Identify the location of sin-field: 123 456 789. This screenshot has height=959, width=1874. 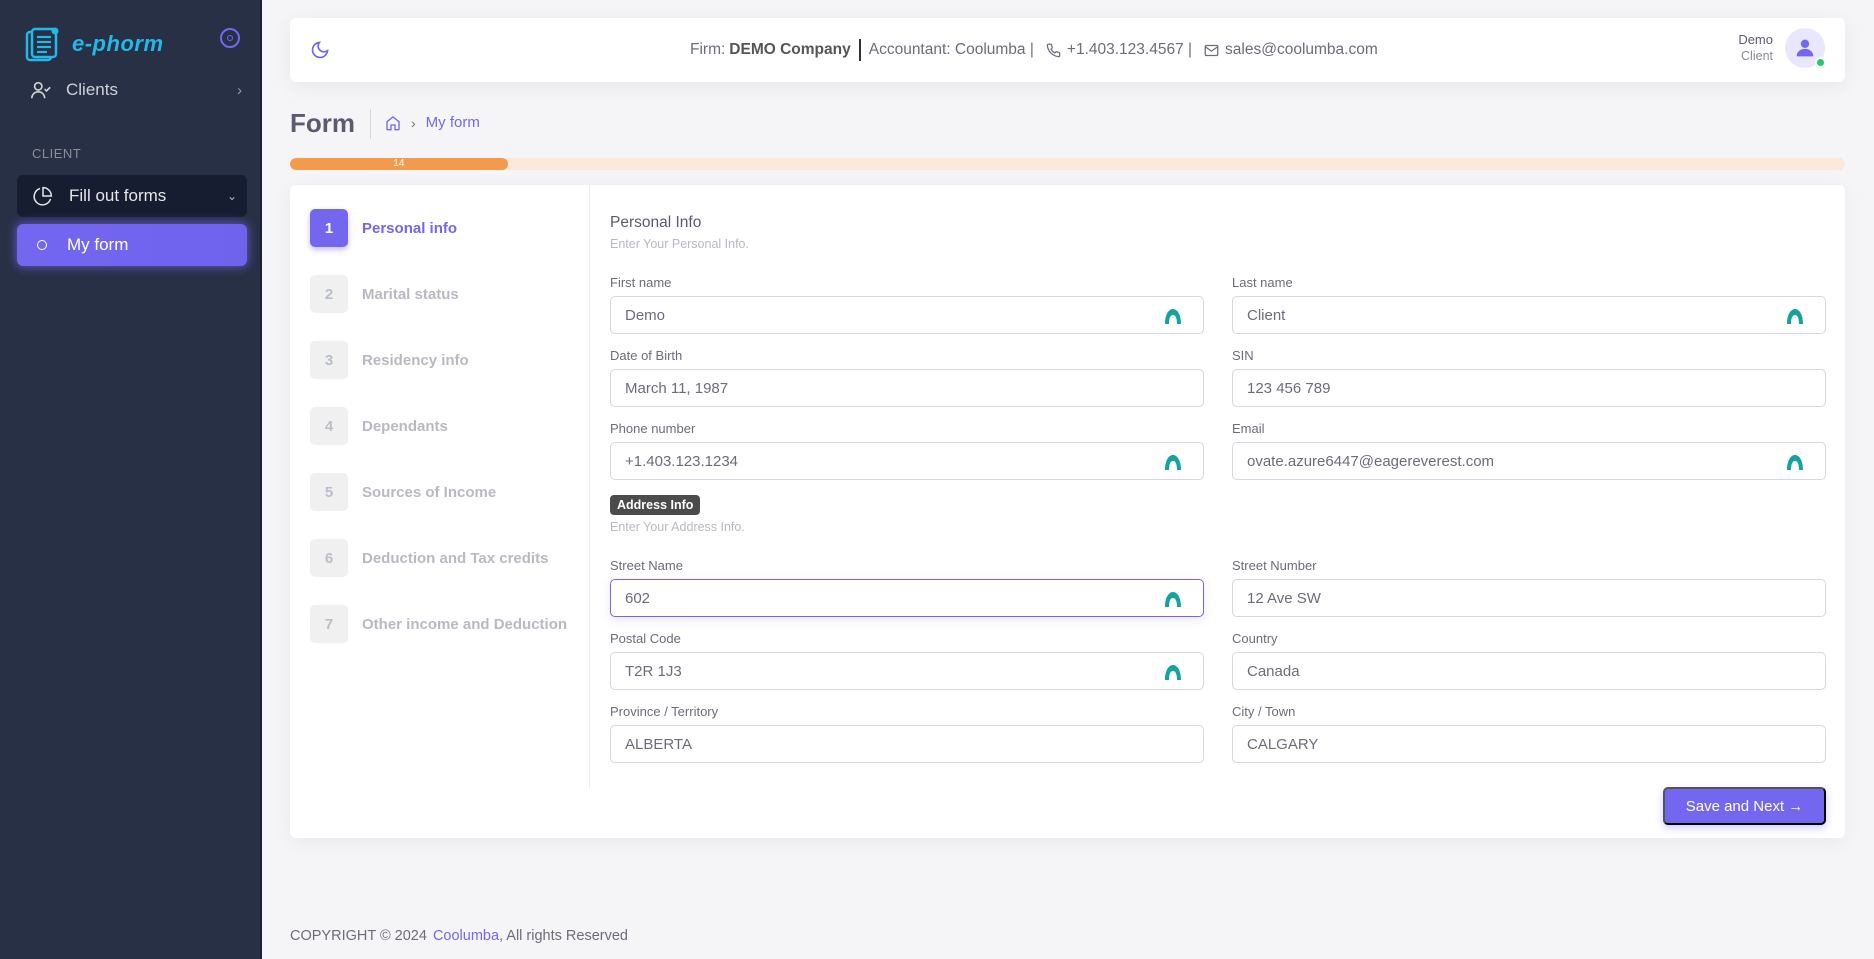
(1529, 388).